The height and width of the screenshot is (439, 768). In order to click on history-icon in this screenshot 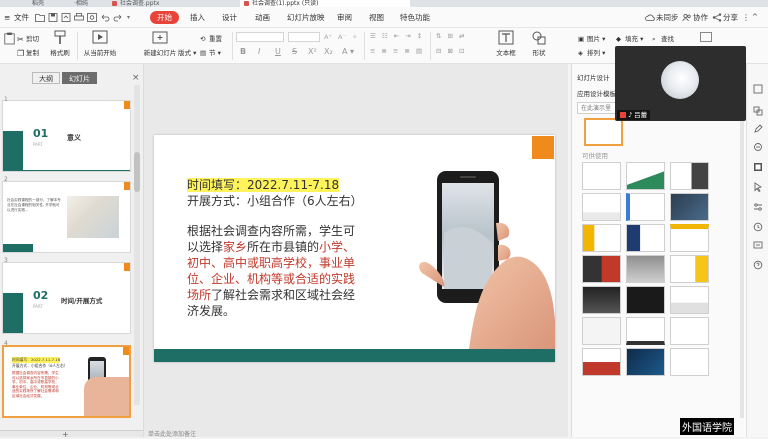, I will do `click(758, 227)`.